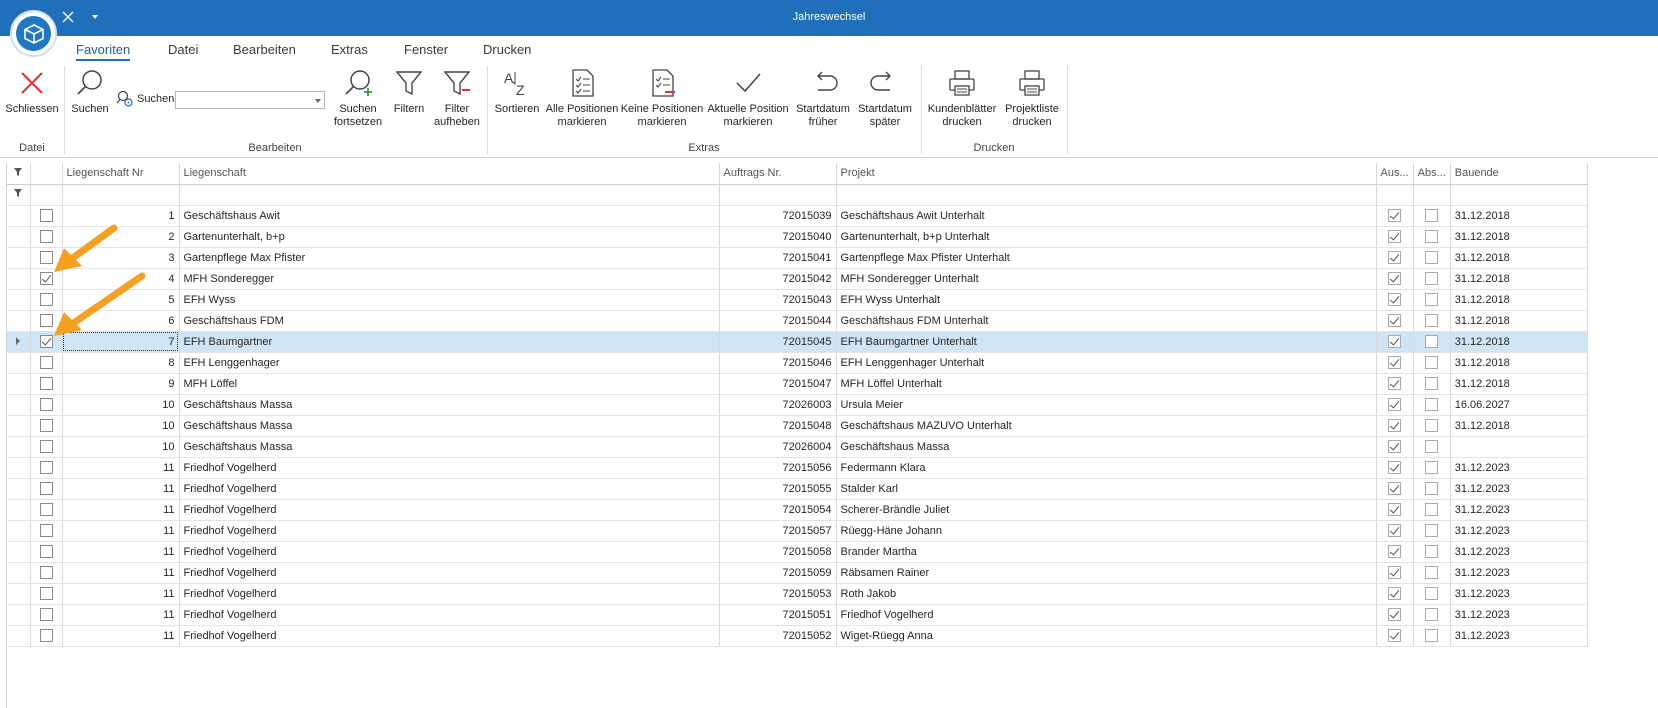 This screenshot has width=1658, height=708. I want to click on cell-auftrag: 72015042, so click(778, 279).